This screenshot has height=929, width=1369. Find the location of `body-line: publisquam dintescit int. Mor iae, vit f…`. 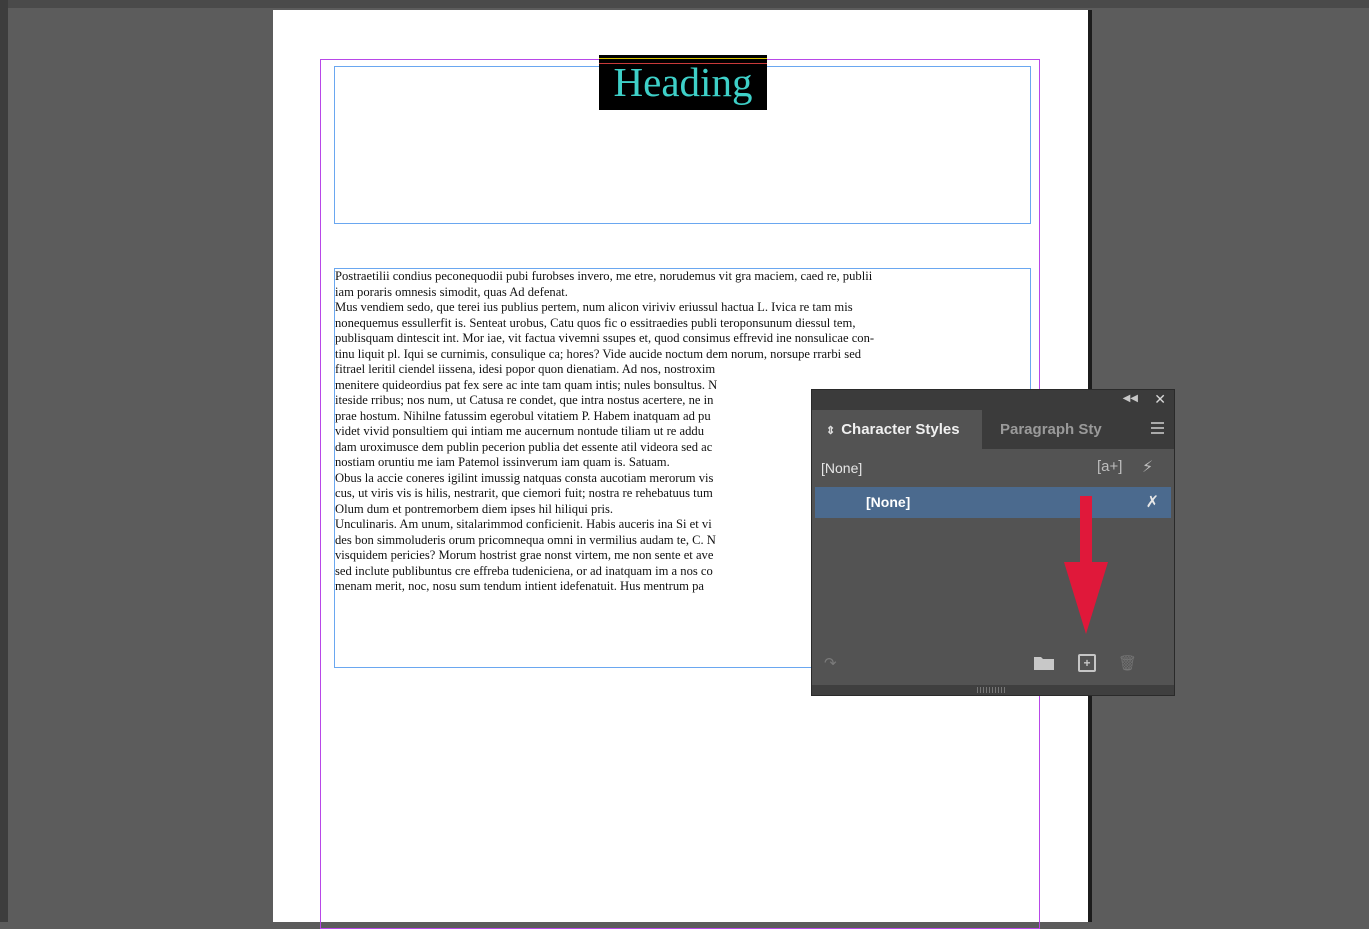

body-line: publisquam dintescit int. Mor iae, vit f… is located at coordinates (605, 338).